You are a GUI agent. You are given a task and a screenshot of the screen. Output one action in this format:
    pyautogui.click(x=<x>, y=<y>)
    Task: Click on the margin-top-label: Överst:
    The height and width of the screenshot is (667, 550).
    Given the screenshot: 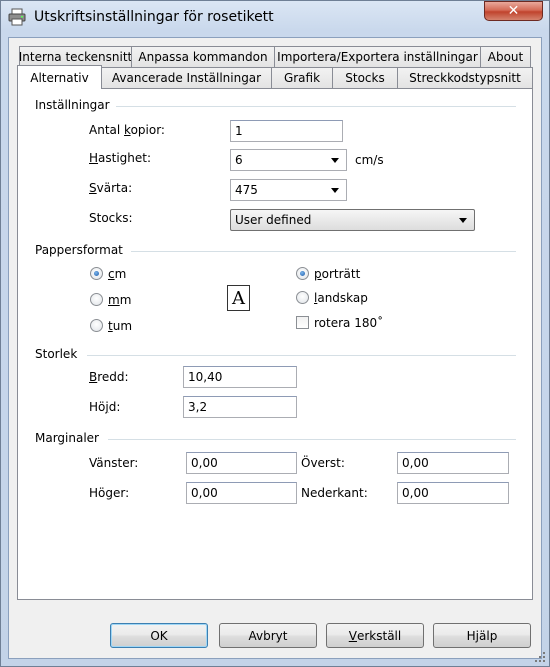 What is the action you would take?
    pyautogui.click(x=323, y=463)
    